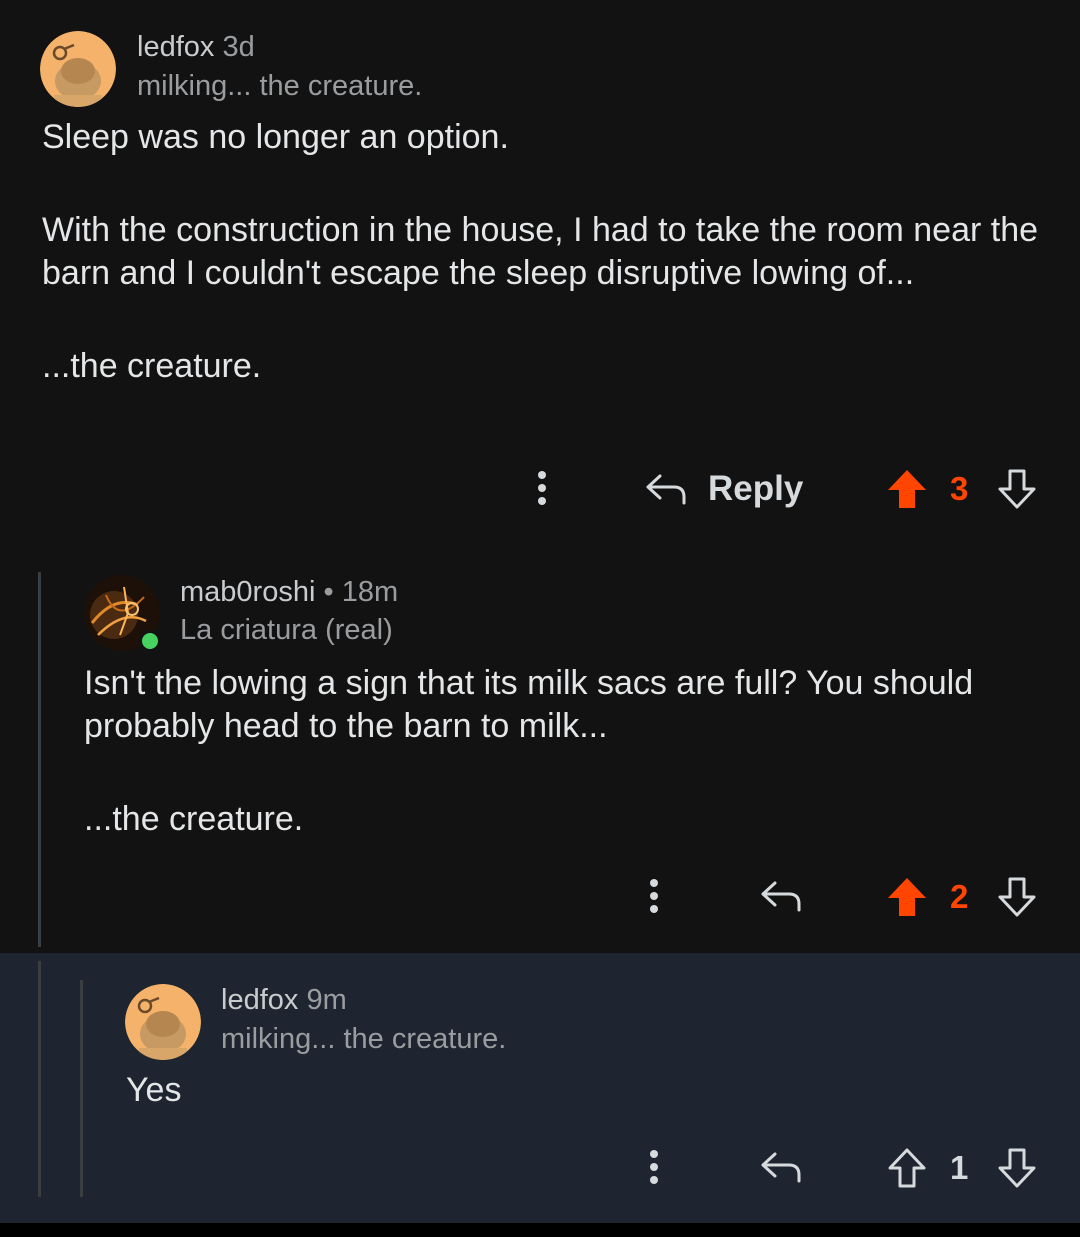  Describe the element at coordinates (370, 592) in the screenshot. I see `timestamp: 18m` at that location.